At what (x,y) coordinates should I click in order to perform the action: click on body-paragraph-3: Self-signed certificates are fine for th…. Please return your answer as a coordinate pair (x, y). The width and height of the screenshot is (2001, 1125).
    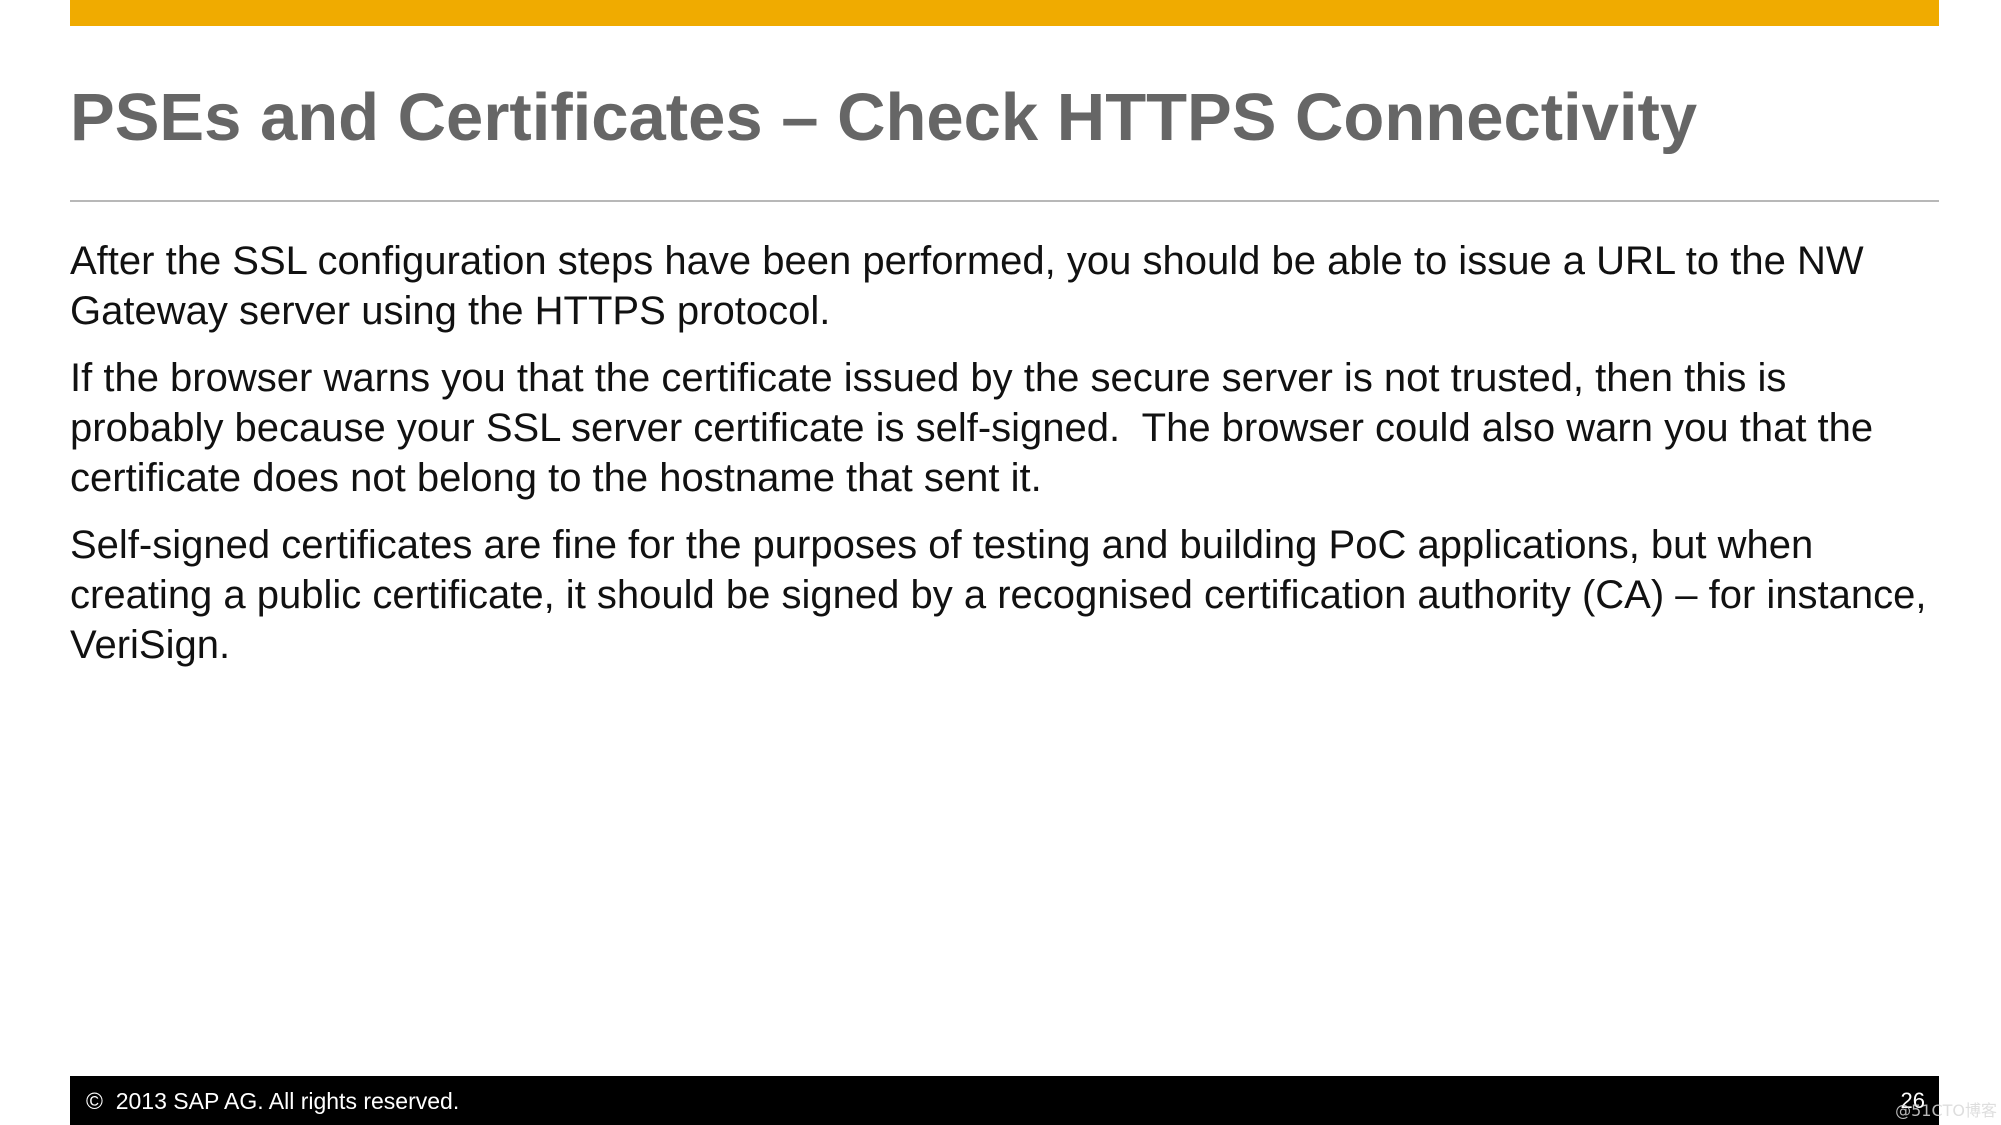
    Looking at the image, I should click on (1004, 595).